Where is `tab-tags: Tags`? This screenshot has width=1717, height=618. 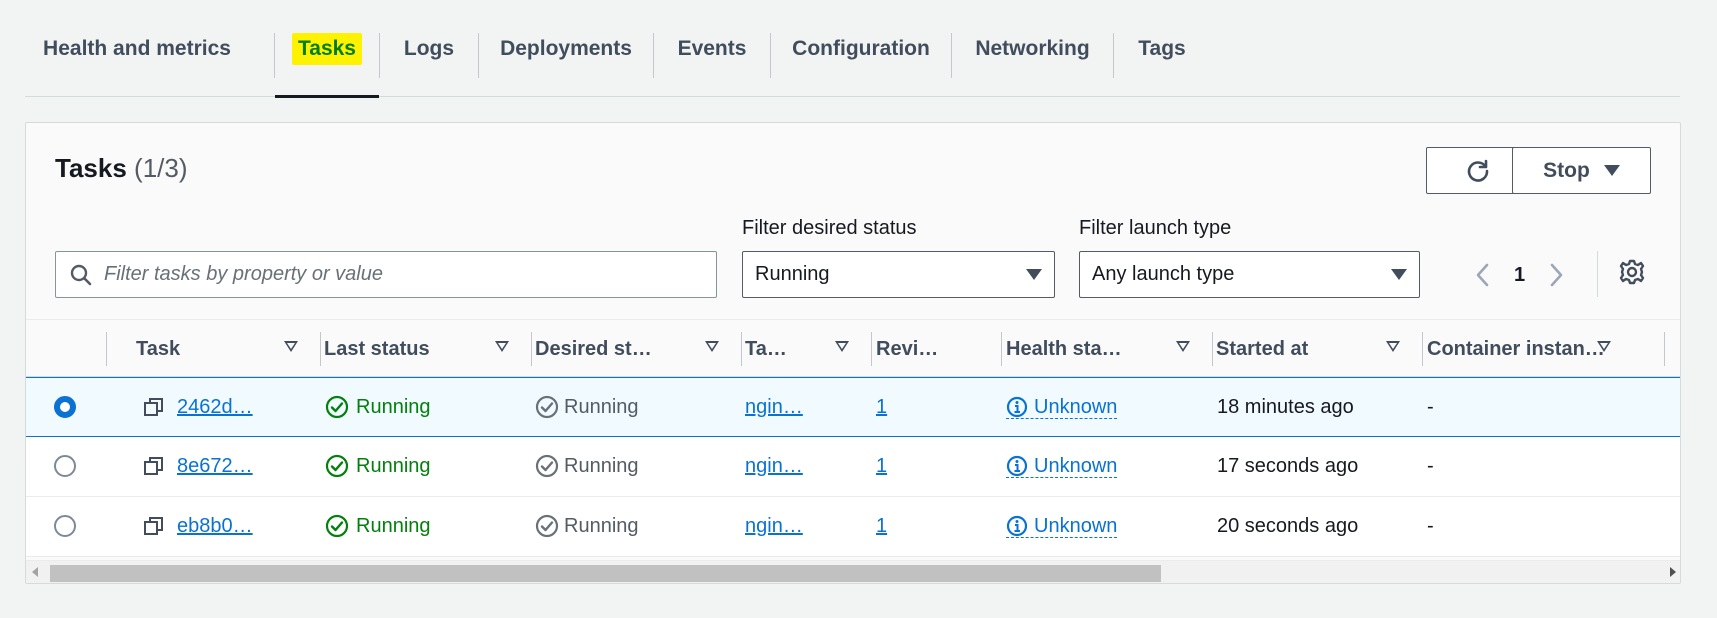 tab-tags: Tags is located at coordinates (1162, 48).